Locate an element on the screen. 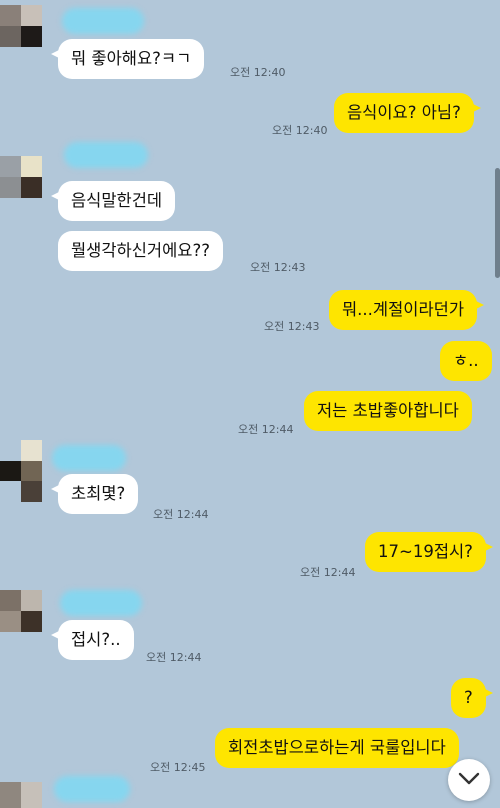 The height and width of the screenshot is (808, 500). message-bubble-incoming: 음식말한건데 is located at coordinates (113, 201).